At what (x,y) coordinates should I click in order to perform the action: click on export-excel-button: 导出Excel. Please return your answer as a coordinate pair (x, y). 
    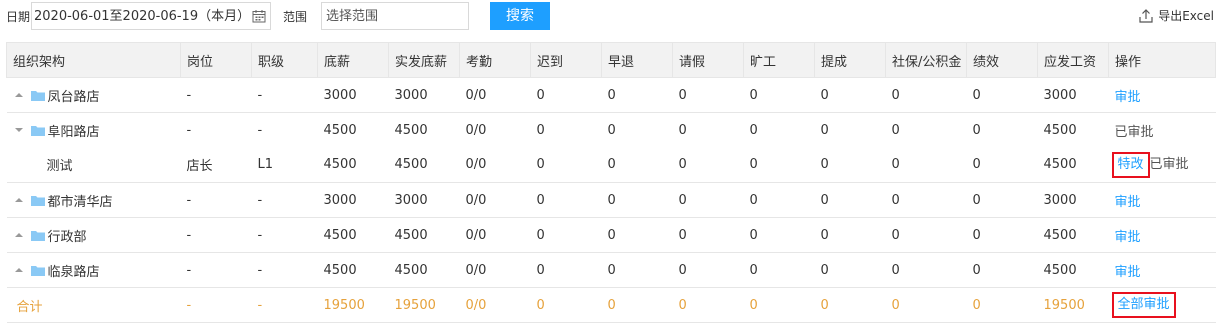
    Looking at the image, I should click on (1176, 16).